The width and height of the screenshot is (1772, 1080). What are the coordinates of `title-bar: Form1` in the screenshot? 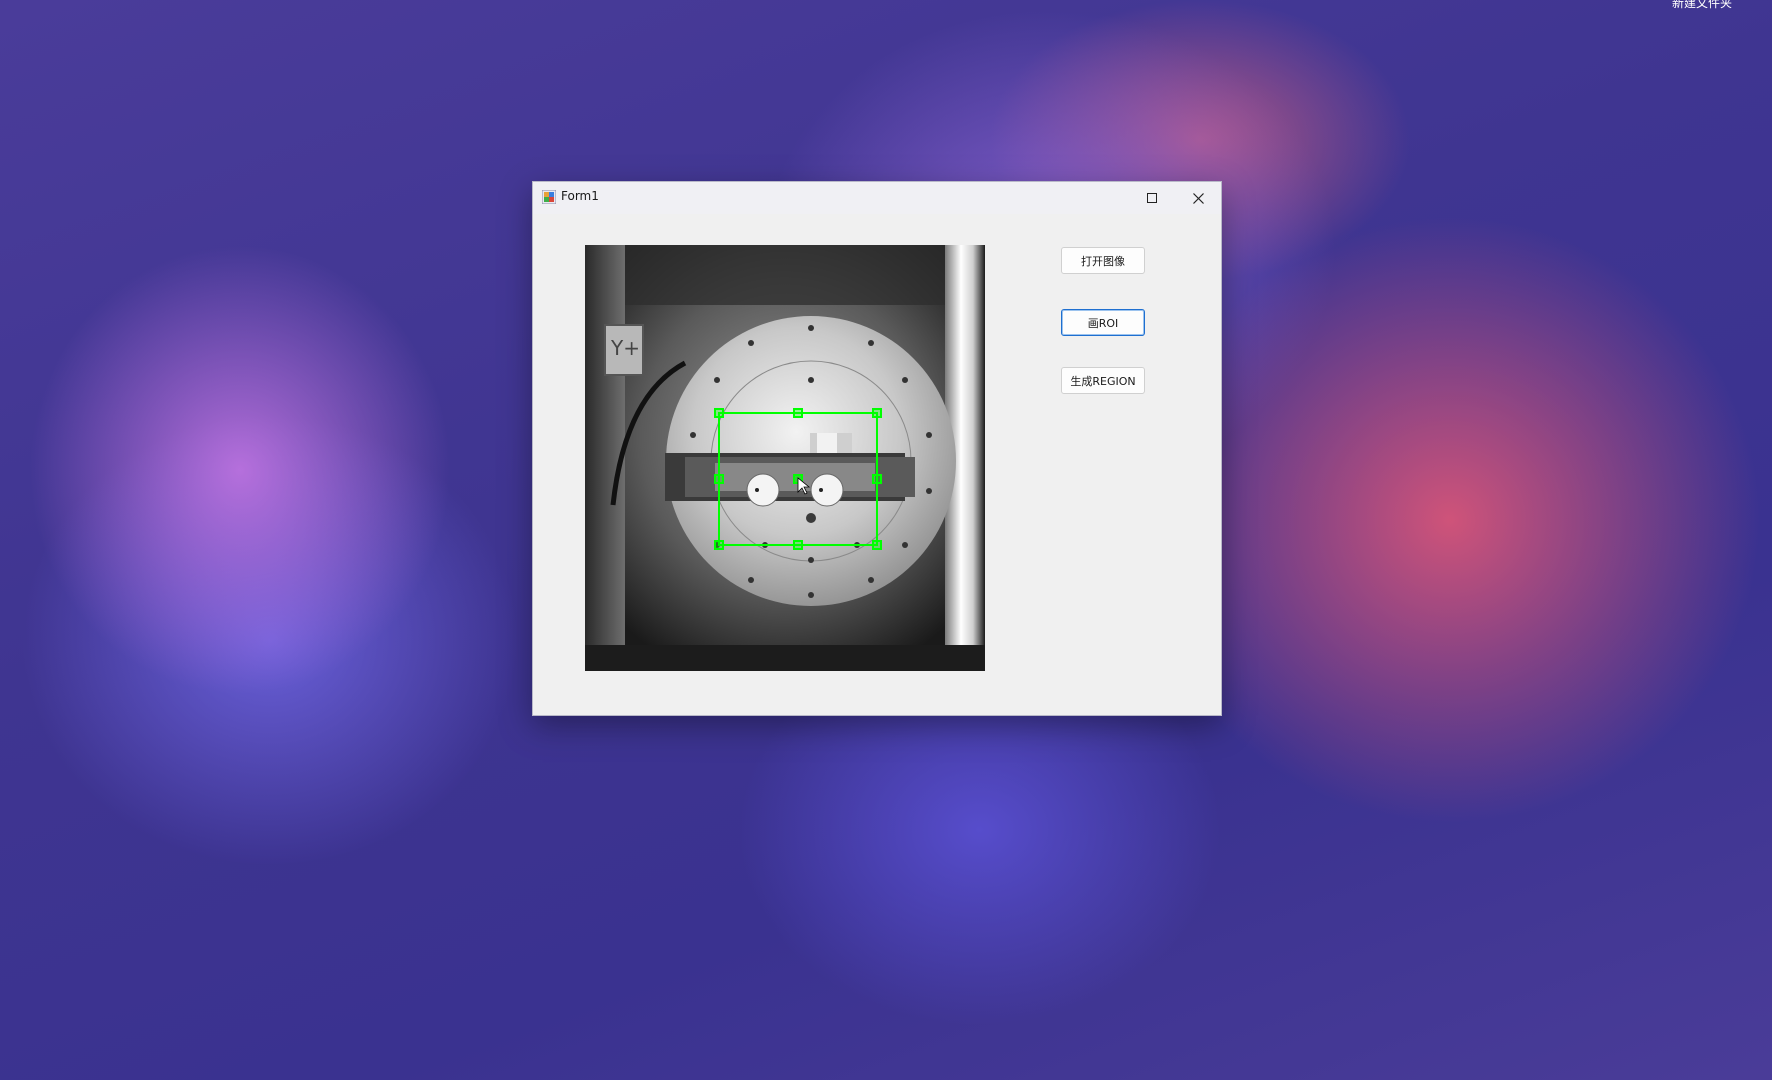 It's located at (877, 198).